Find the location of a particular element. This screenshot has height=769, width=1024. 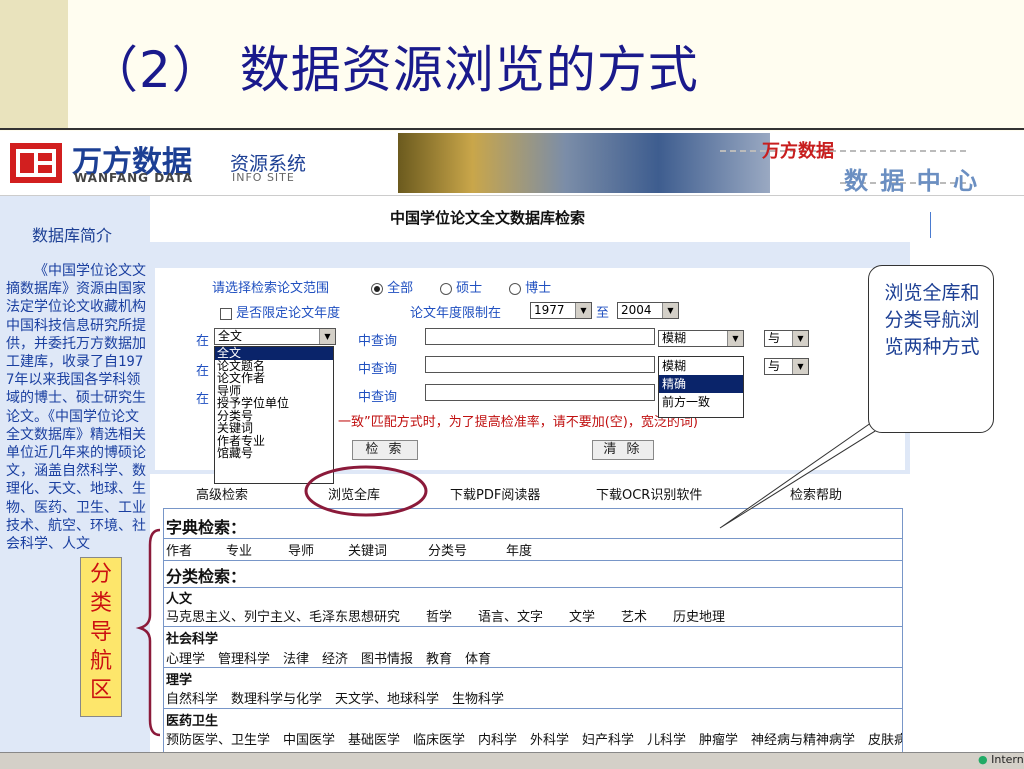

classify-bracket is located at coordinates (148, 632).